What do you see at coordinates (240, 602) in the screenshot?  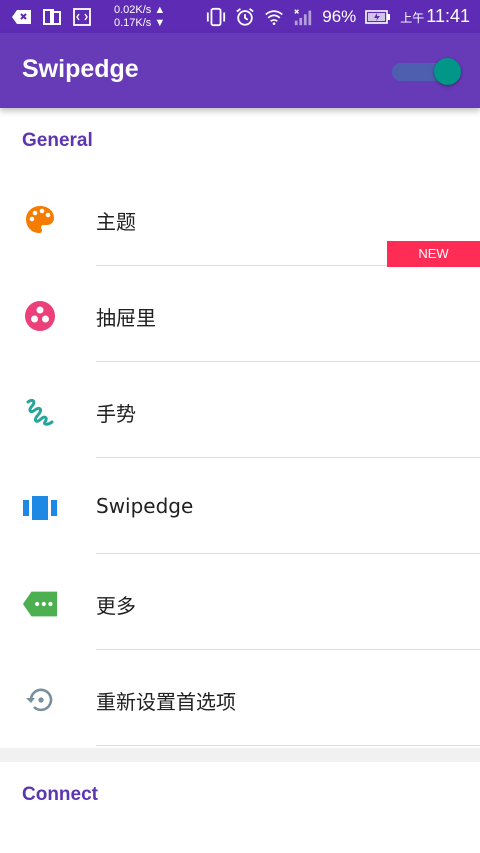 I see `settings-item-more: 更多` at bounding box center [240, 602].